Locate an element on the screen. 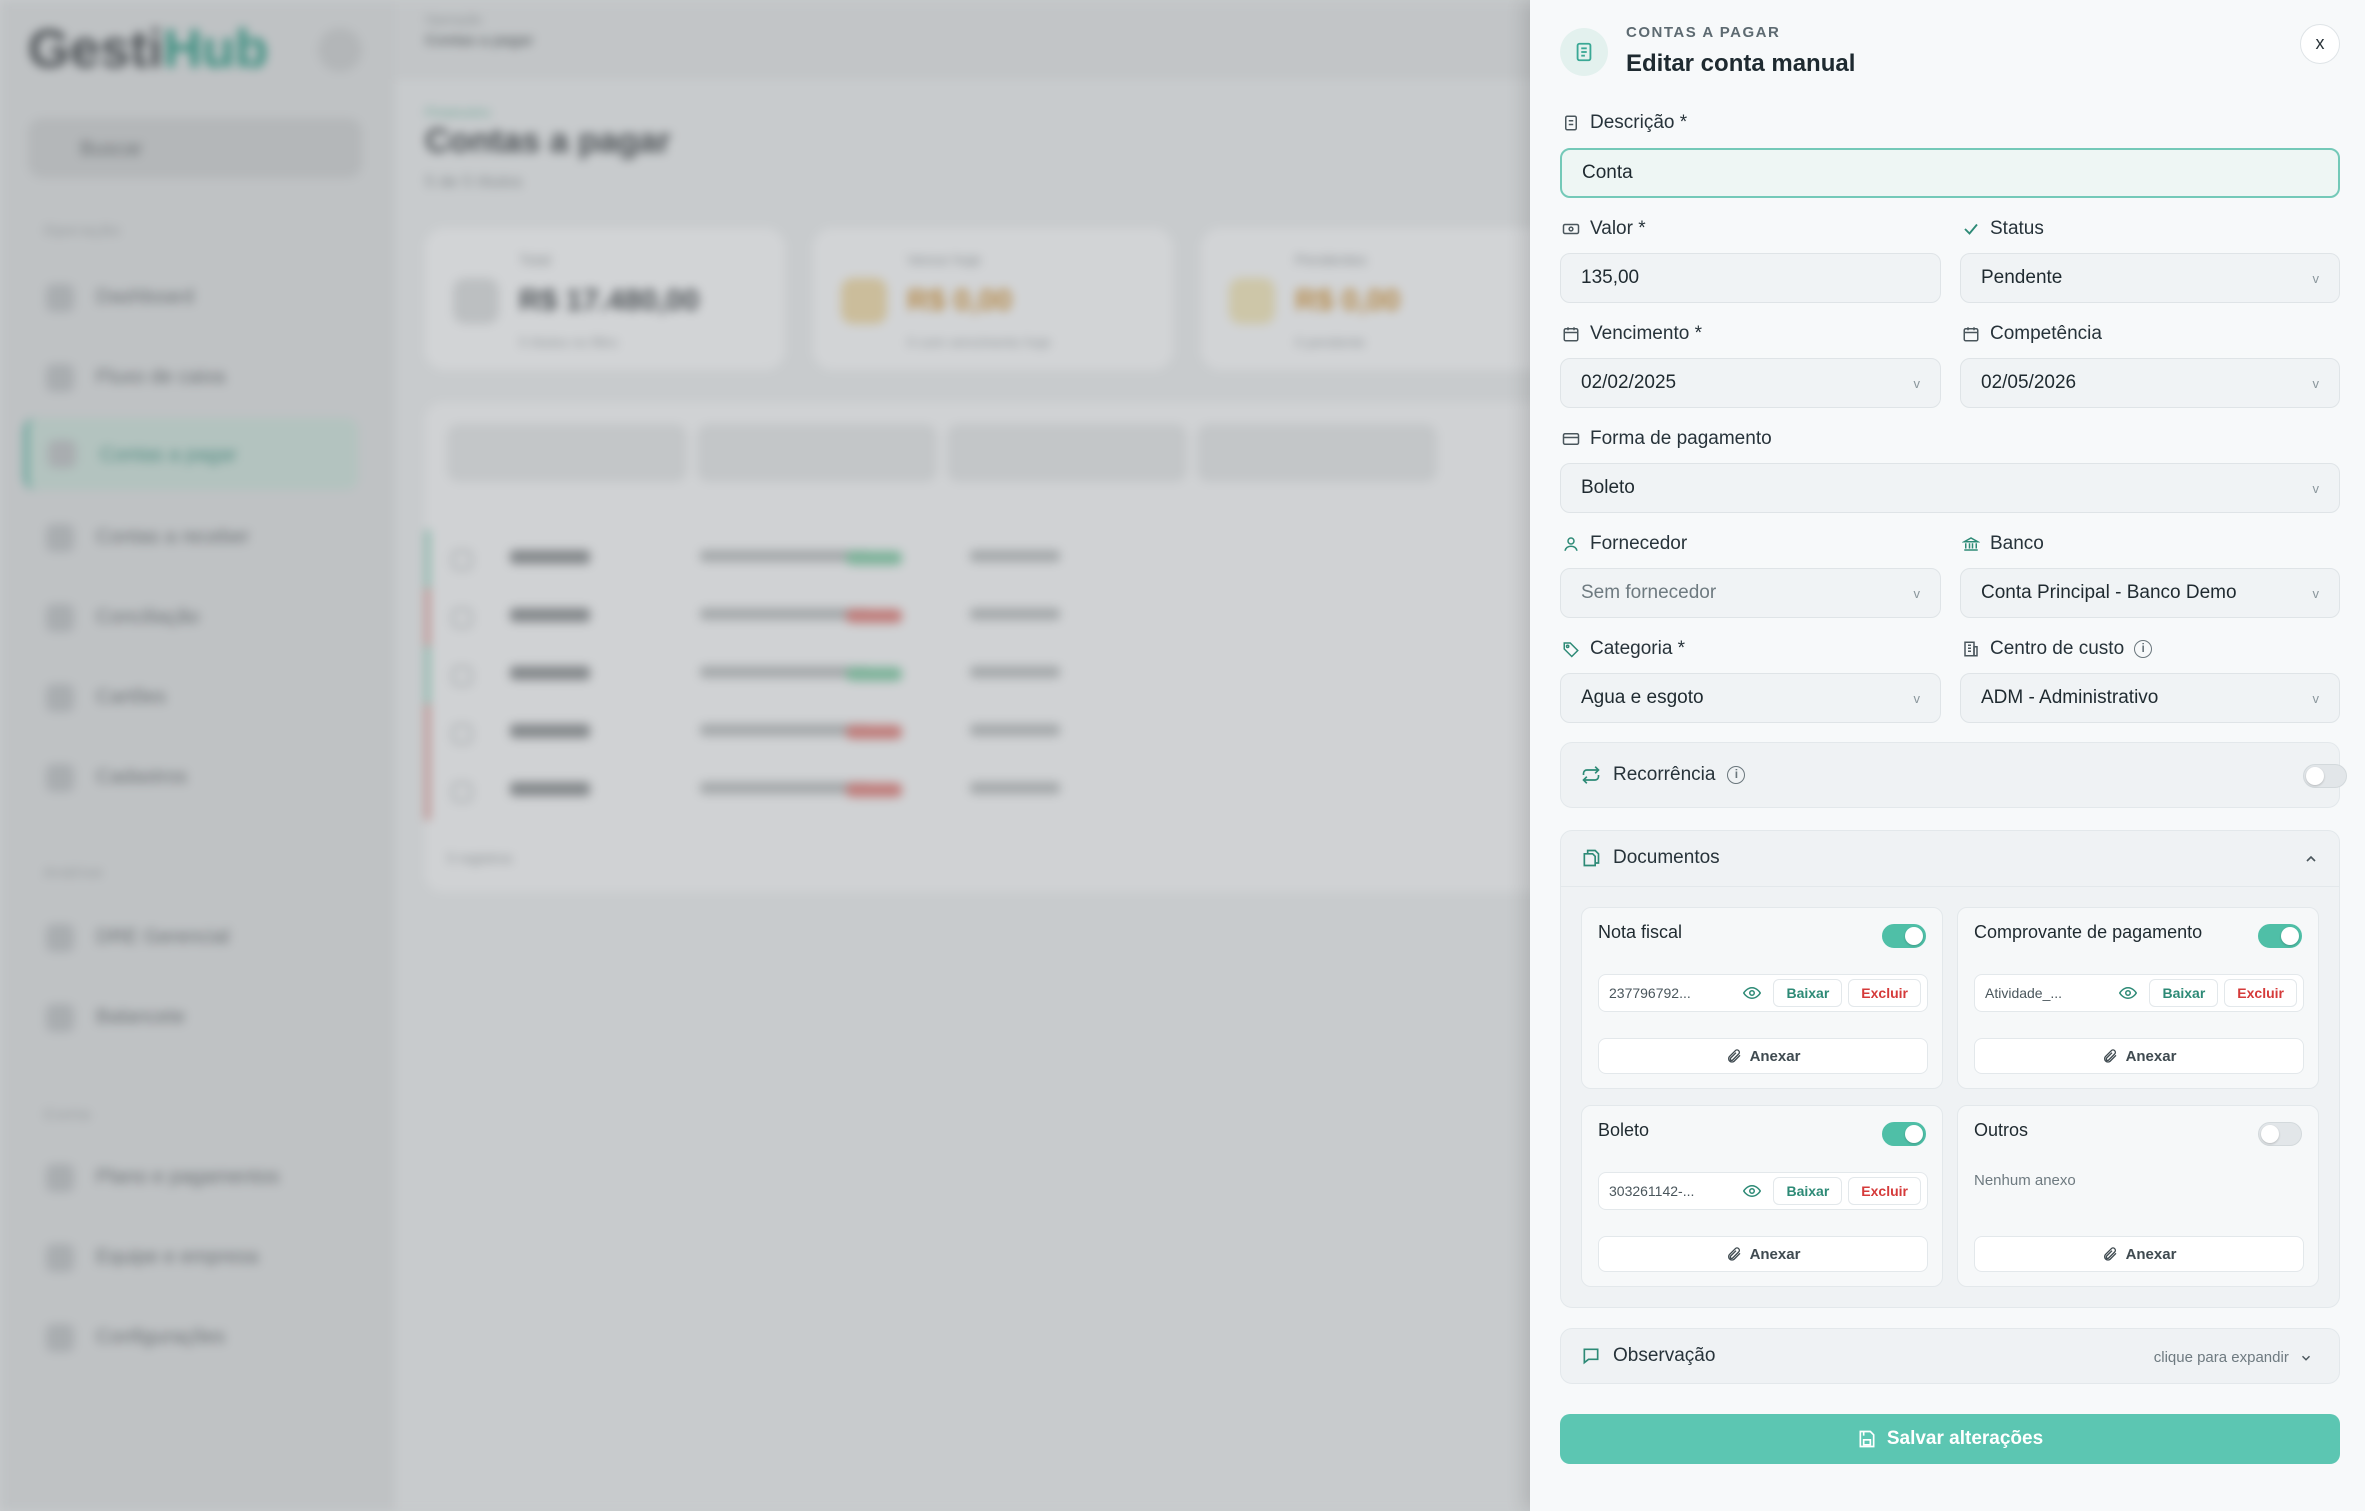 The height and width of the screenshot is (1511, 2365). filter-status is located at coordinates (817, 453).